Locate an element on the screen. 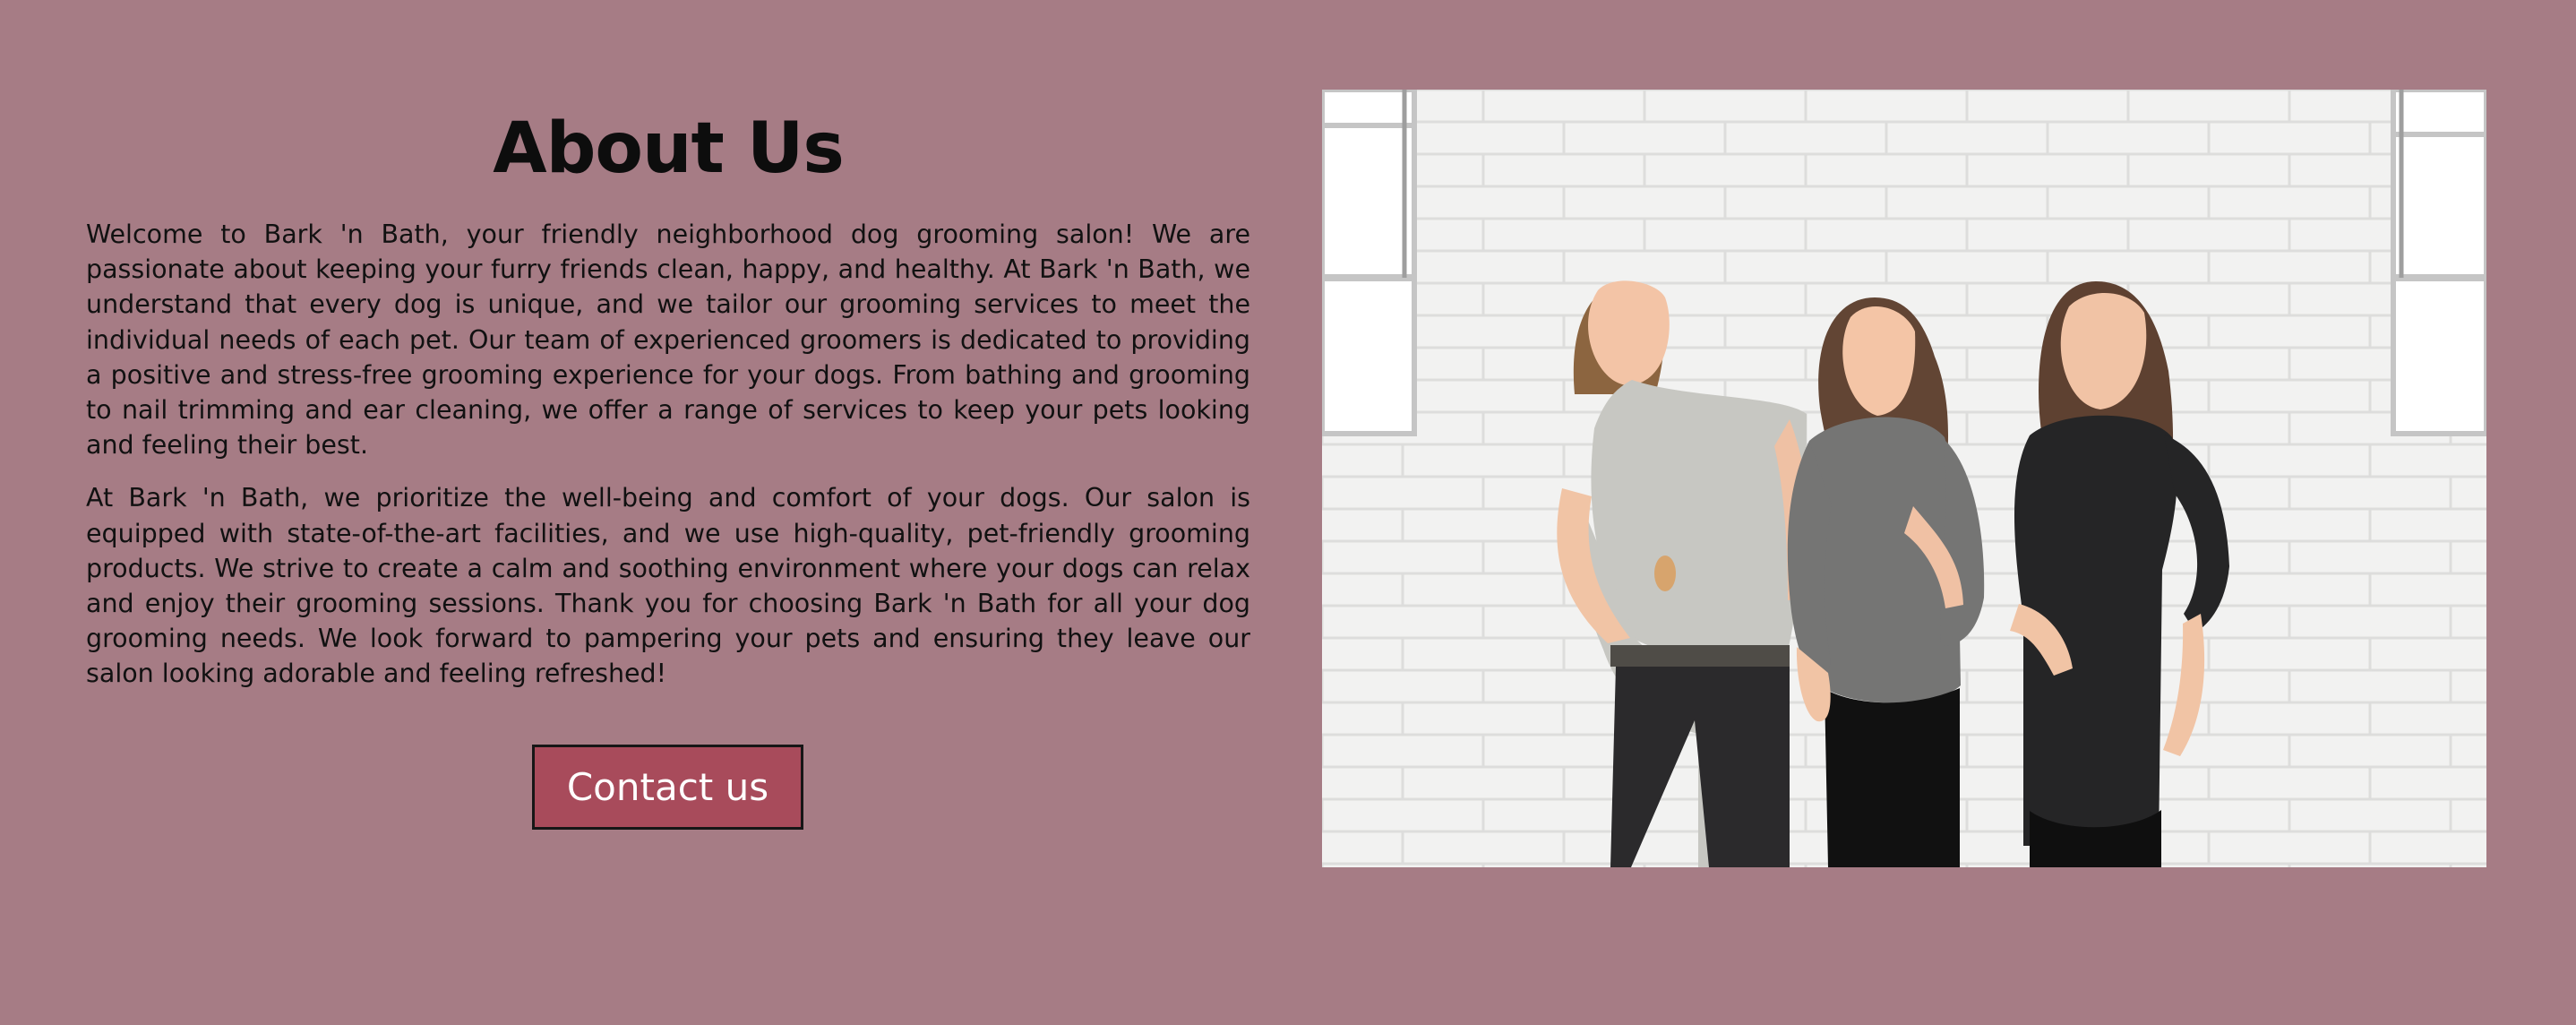 Image resolution: width=2576 pixels, height=1025 pixels. about-title: About Us is located at coordinates (669, 148).